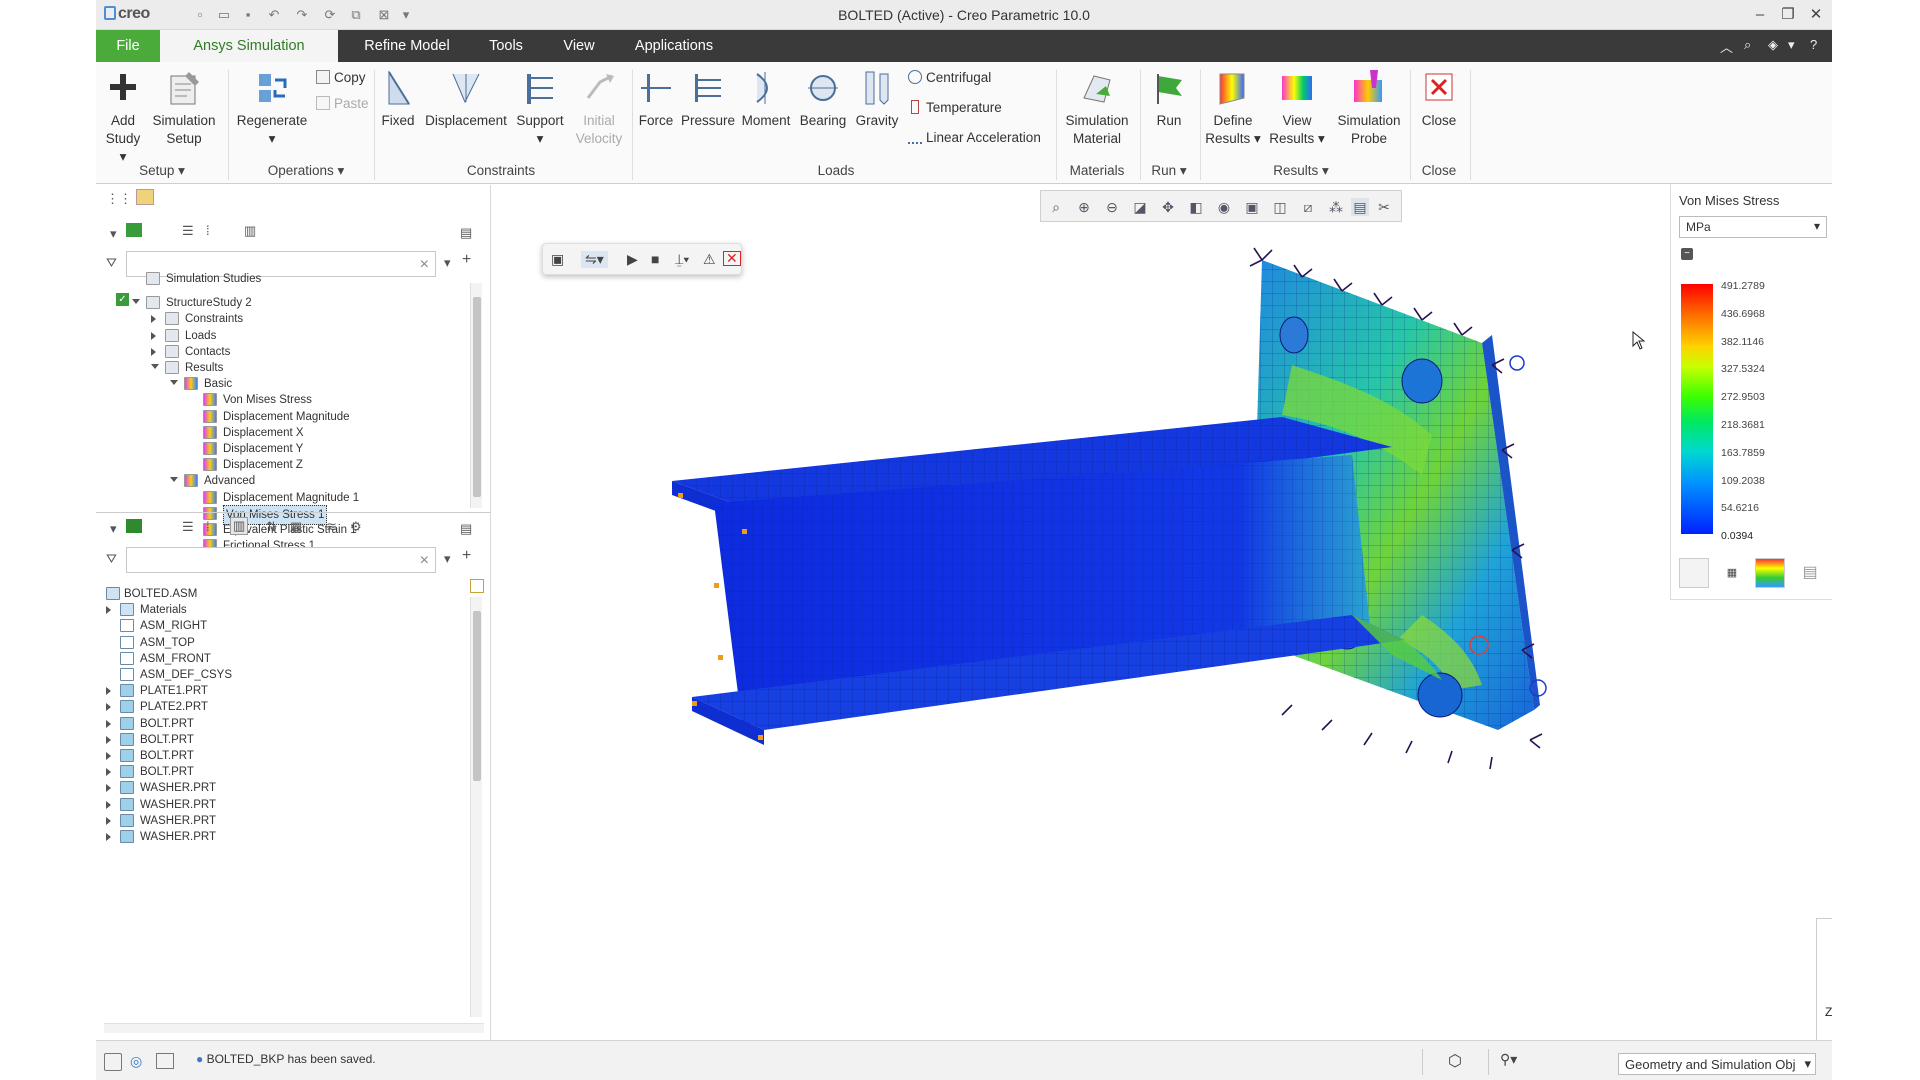 This screenshot has height=1080, width=1920. What do you see at coordinates (1753, 227) in the screenshot?
I see `unit-select: MPa ▾` at bounding box center [1753, 227].